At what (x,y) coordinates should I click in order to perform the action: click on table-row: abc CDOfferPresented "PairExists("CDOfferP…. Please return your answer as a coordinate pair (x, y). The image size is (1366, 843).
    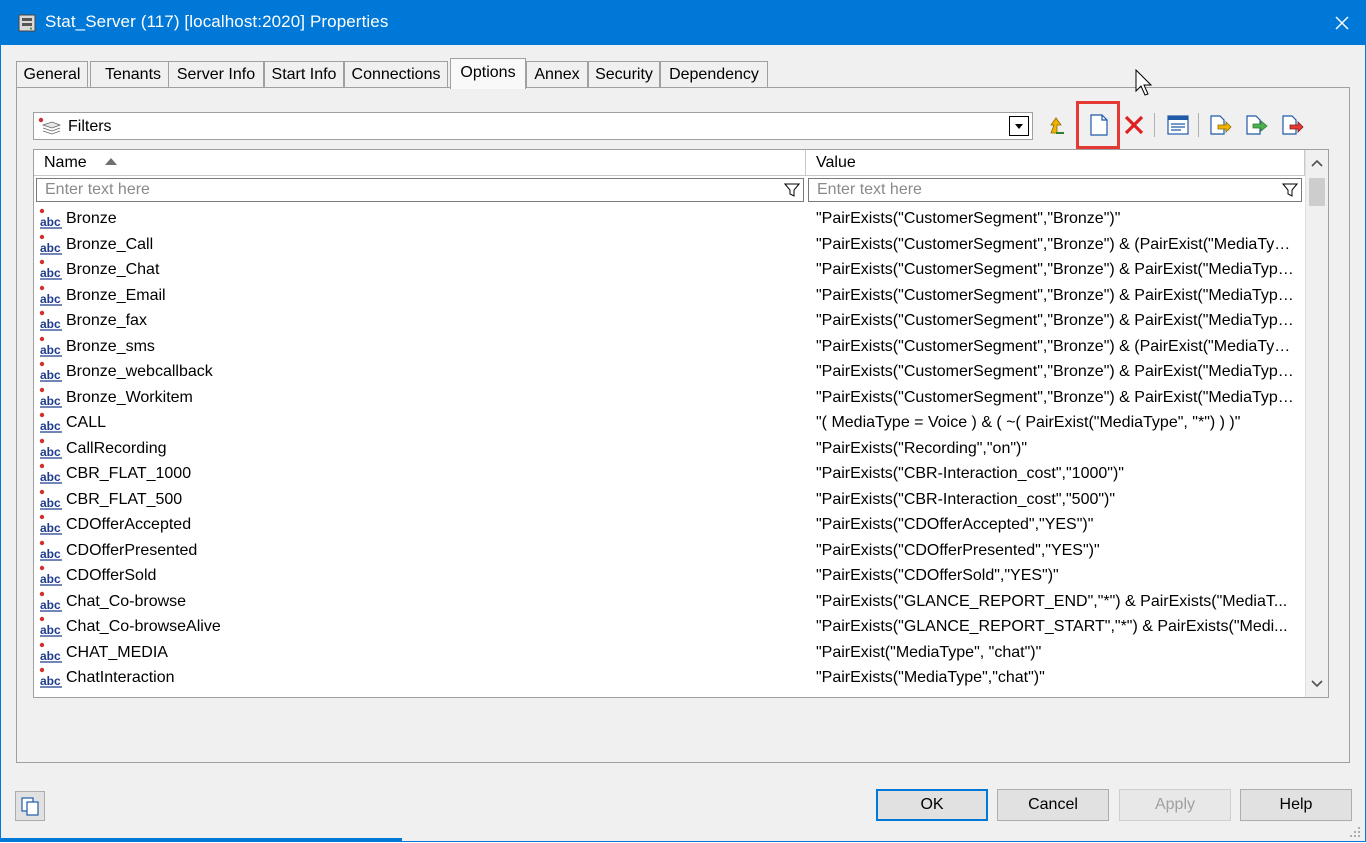
    Looking at the image, I should click on (669, 551).